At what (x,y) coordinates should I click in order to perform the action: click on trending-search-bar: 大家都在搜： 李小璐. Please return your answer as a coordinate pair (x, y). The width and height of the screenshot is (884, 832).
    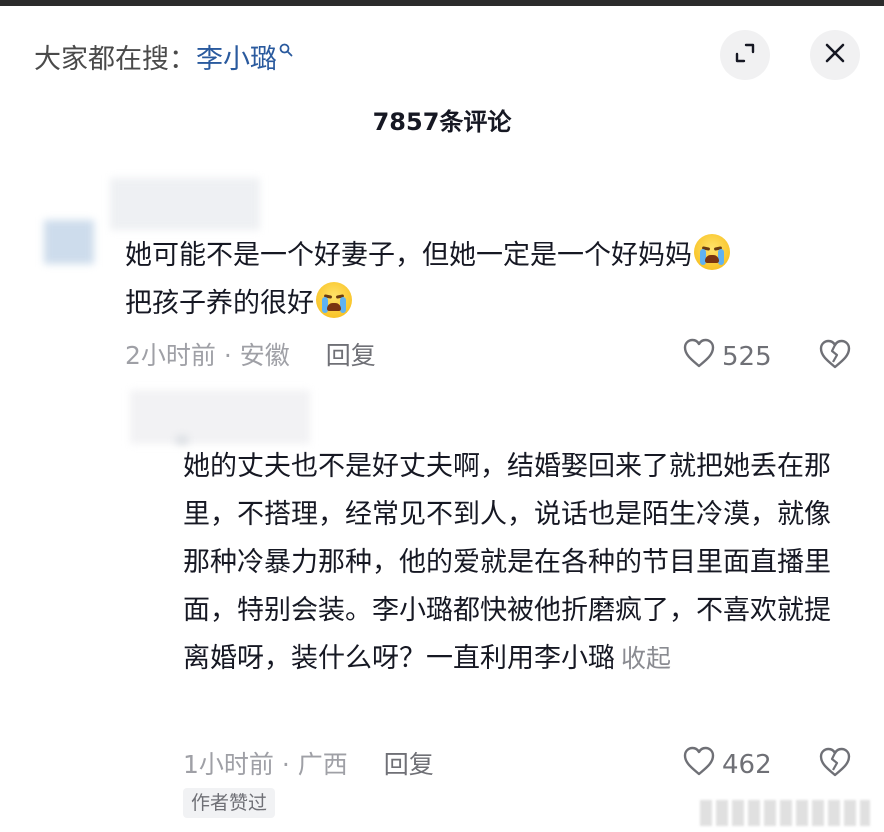
    Looking at the image, I should click on (163, 56).